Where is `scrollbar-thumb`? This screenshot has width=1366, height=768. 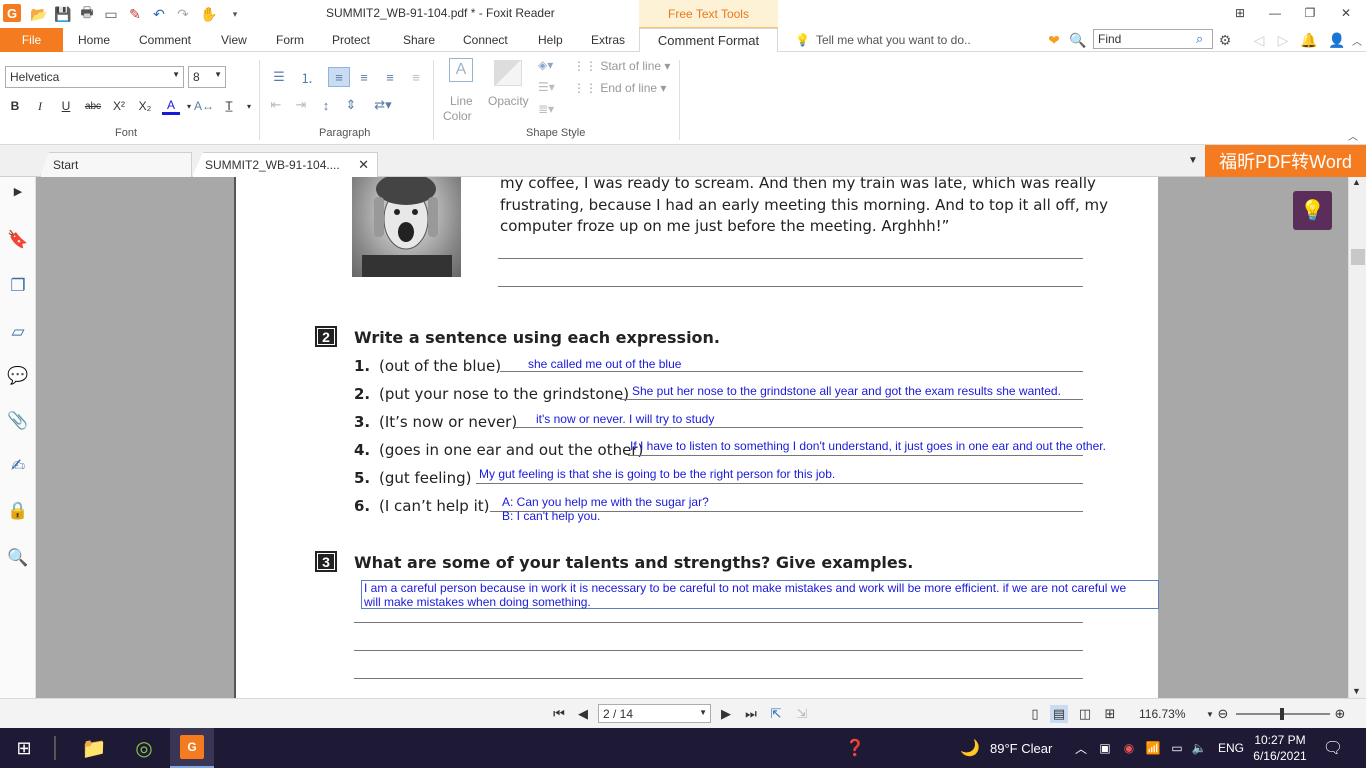
scrollbar-thumb is located at coordinates (1358, 257).